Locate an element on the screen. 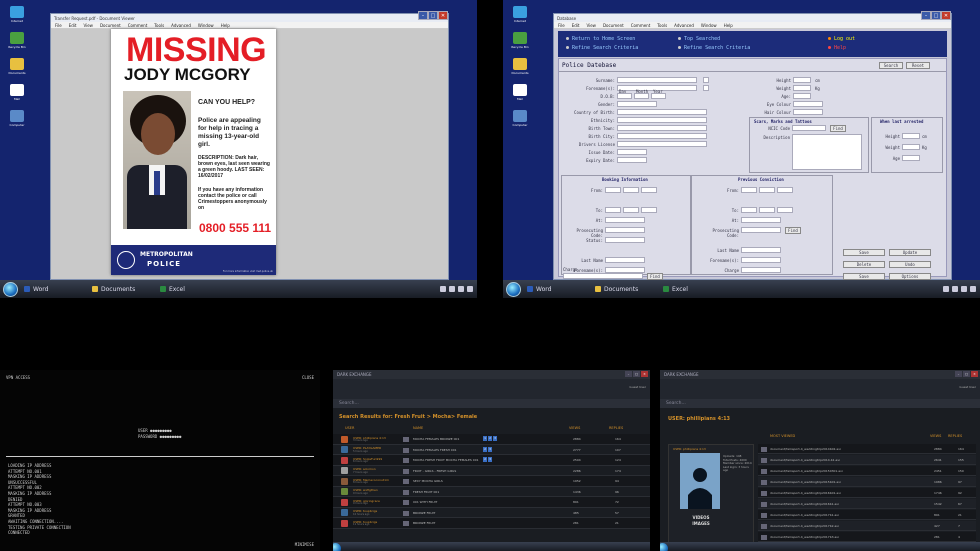 This screenshot has width=980, height=551. conviction-at-field is located at coordinates (761, 220).